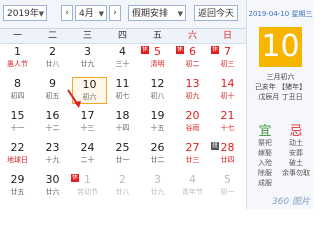 This screenshot has height=240, width=320. Describe the element at coordinates (227, 160) in the screenshot. I see `day-lunar: 廿四` at that location.